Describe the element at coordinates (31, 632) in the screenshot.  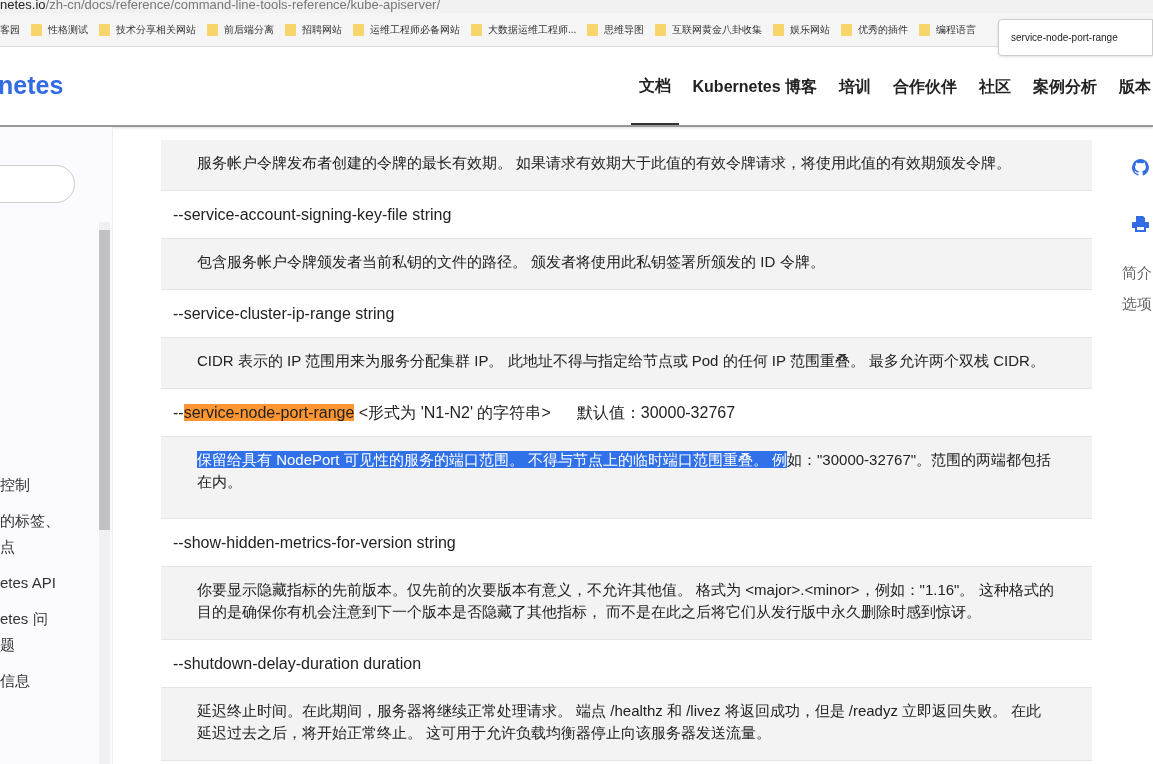
I see `sidebar-item: etes 问题` at that location.